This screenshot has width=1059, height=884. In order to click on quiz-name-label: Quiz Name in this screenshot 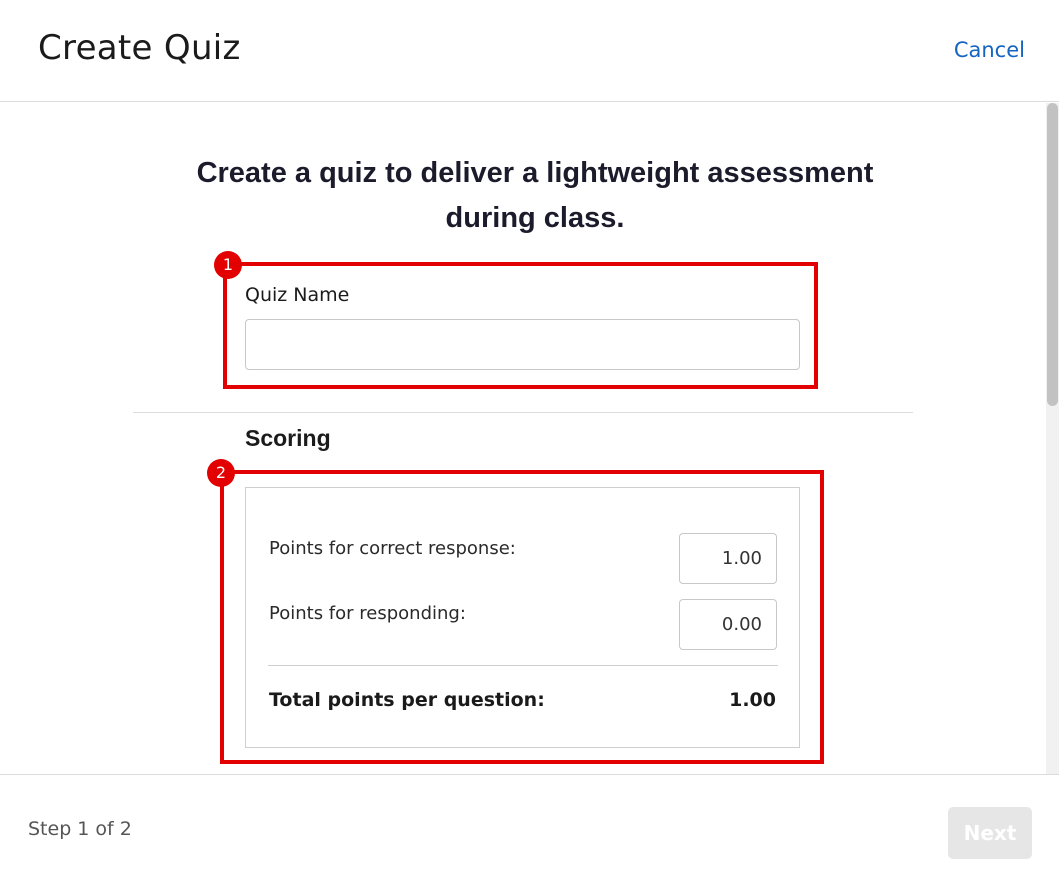, I will do `click(297, 295)`.